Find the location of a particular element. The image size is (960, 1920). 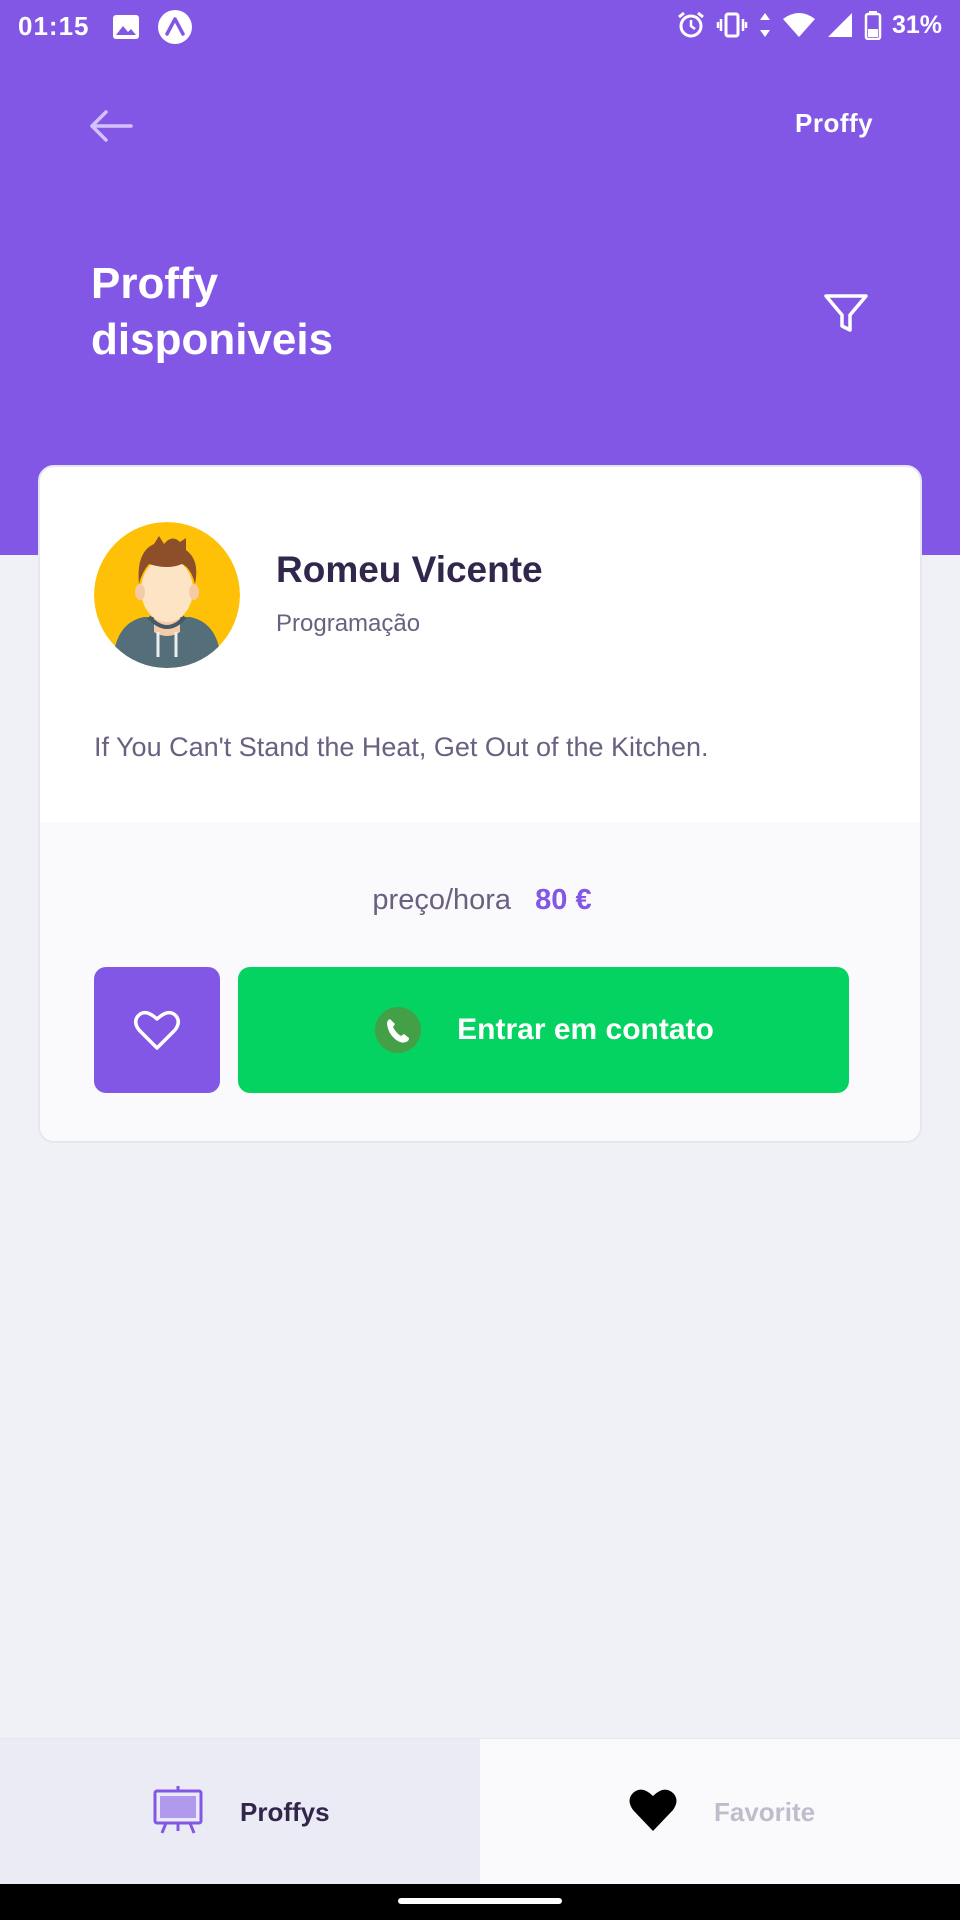

wifi-icon is located at coordinates (798, 25).